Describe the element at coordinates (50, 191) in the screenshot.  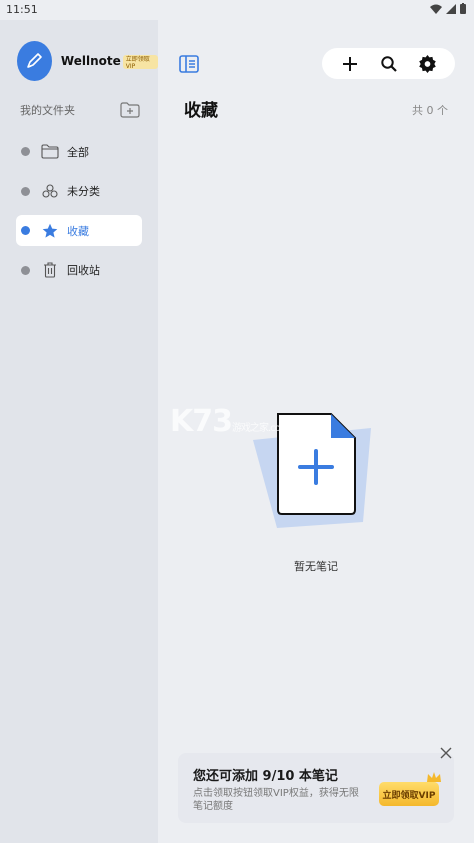
I see `uncategorized-icon` at that location.